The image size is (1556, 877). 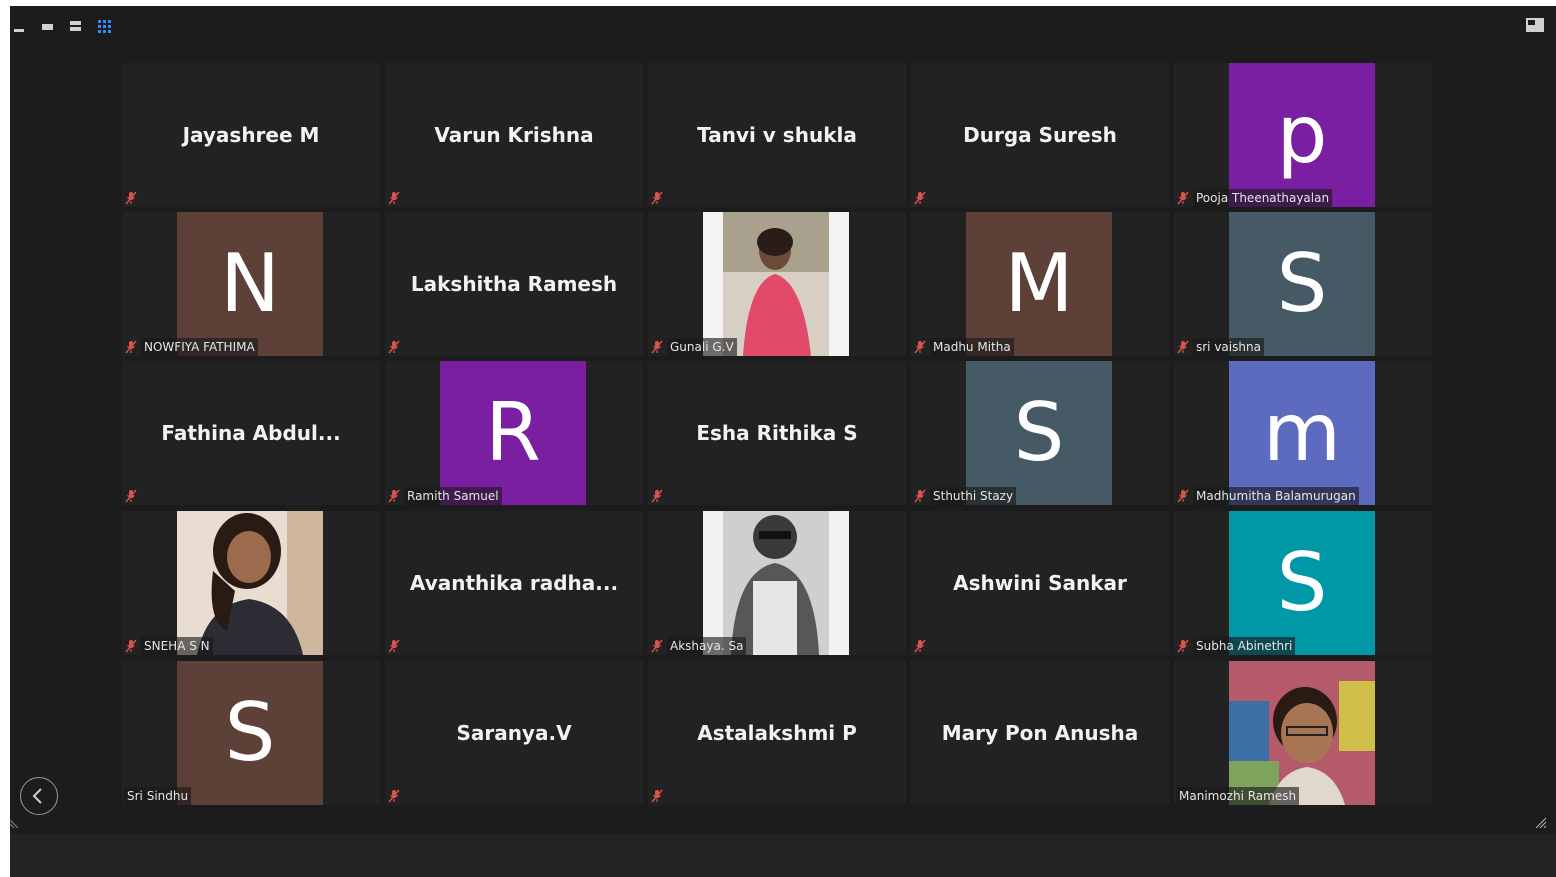 I want to click on avatar: M, so click(x=1039, y=284).